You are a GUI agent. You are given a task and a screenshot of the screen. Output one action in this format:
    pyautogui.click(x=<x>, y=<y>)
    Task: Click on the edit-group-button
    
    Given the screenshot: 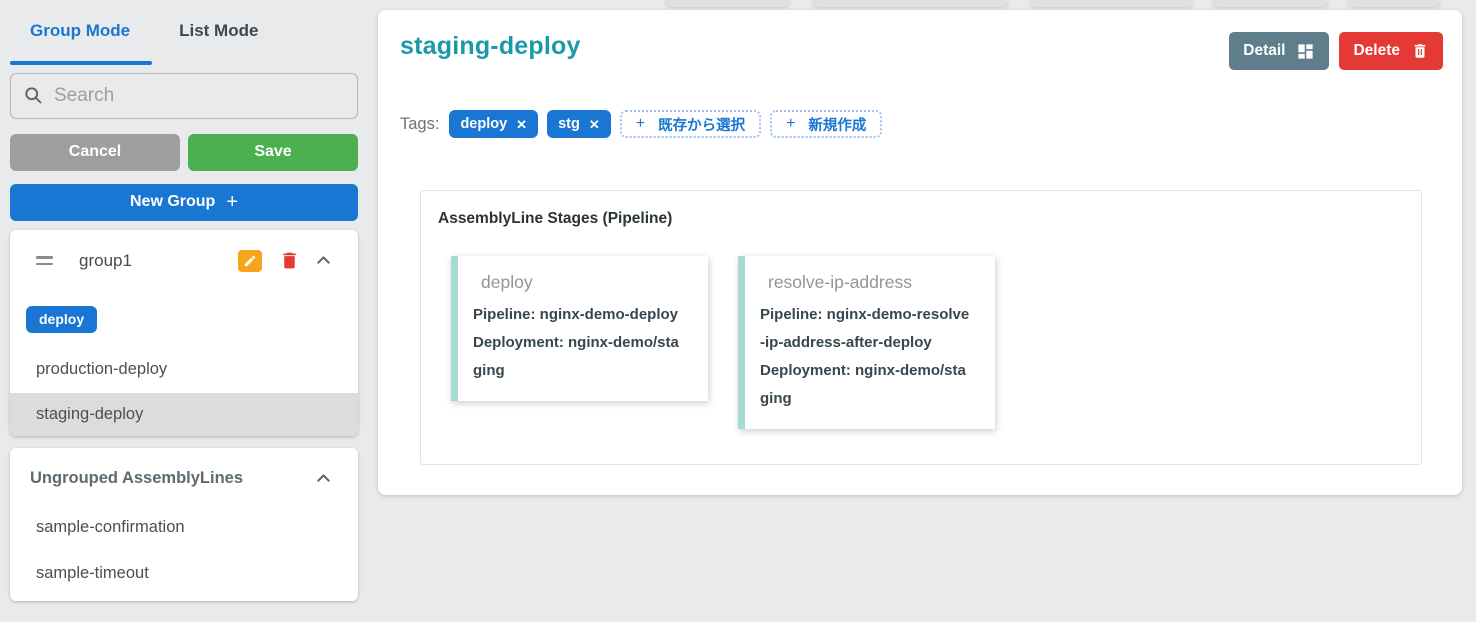 What is the action you would take?
    pyautogui.click(x=250, y=260)
    